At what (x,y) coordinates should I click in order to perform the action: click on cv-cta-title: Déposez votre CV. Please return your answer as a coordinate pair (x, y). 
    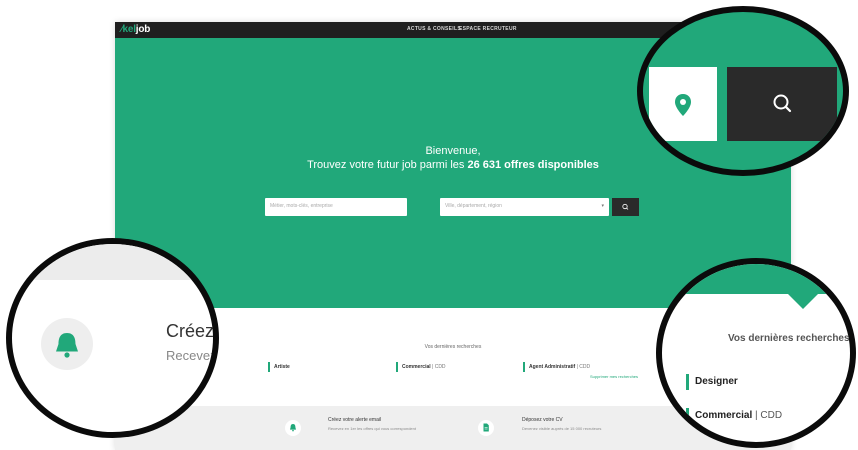
    Looking at the image, I should click on (542, 420).